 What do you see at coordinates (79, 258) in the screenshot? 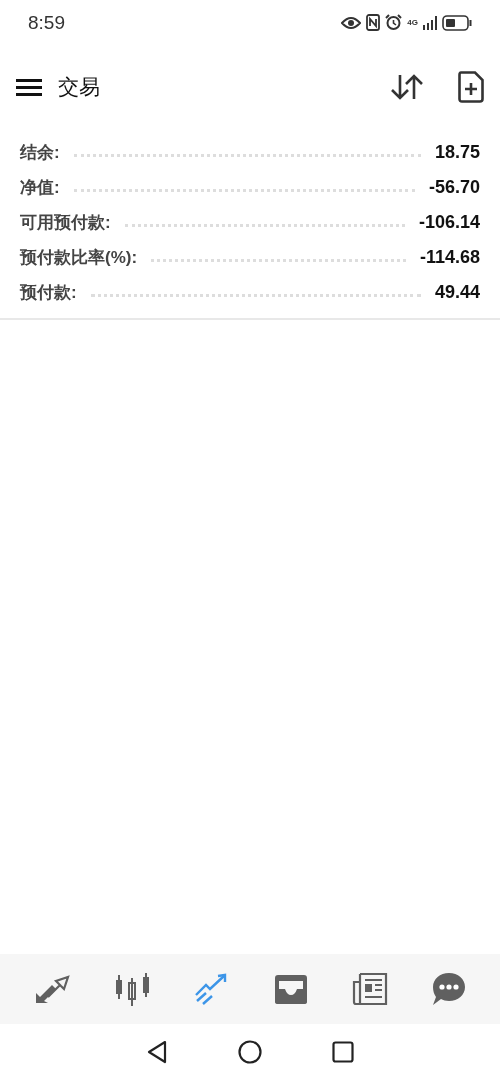
I see `summary-label: 预付款比率(%):` at bounding box center [79, 258].